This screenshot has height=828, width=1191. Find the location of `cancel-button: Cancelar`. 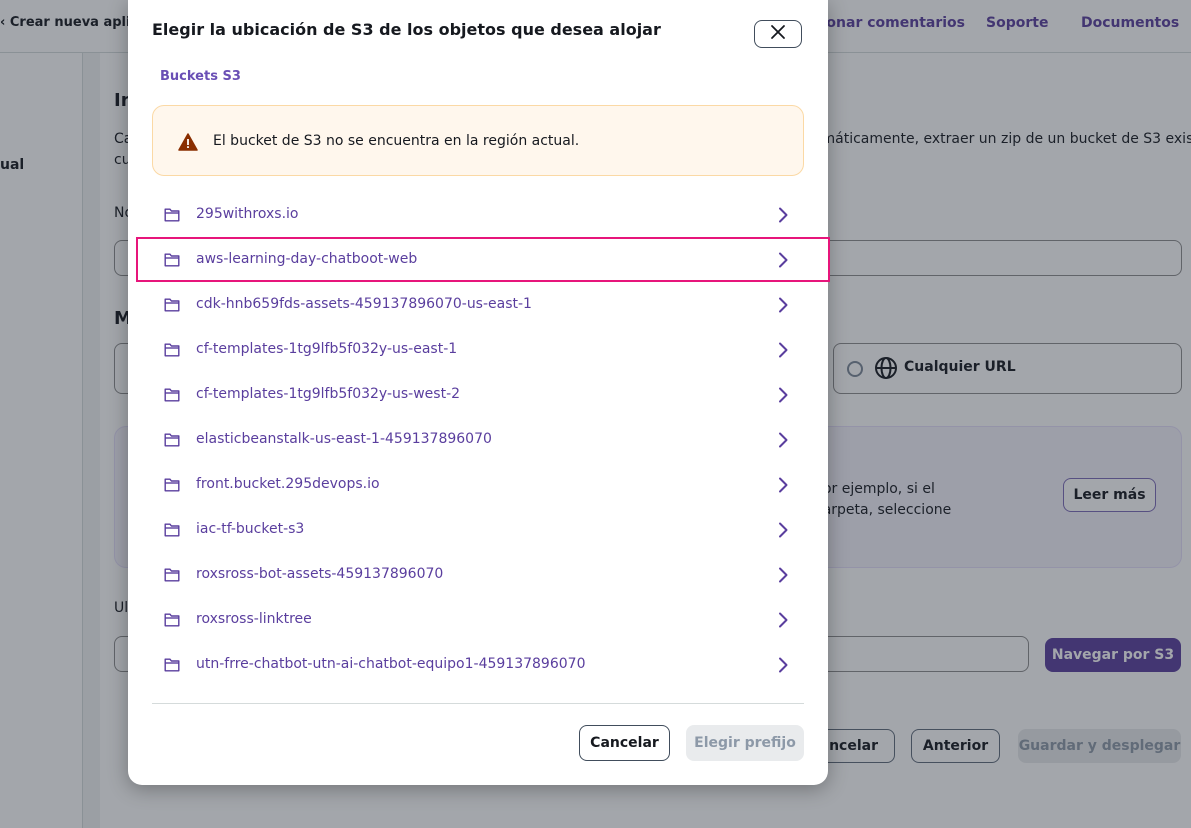

cancel-button: Cancelar is located at coordinates (624, 743).